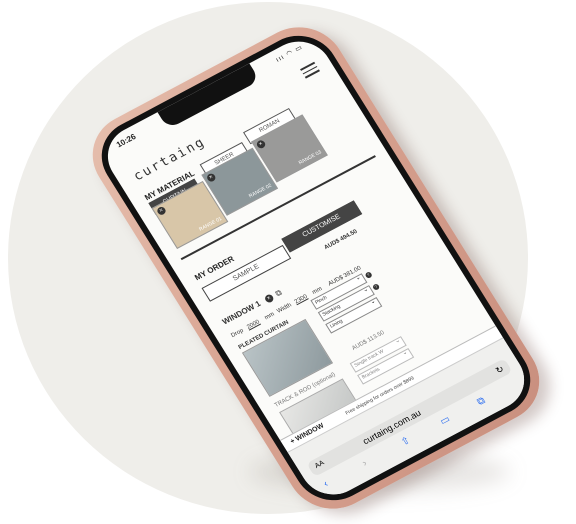 The height and width of the screenshot is (524, 576). What do you see at coordinates (289, 53) in the screenshot?
I see `signal-icon: ııı ◠ ▭` at bounding box center [289, 53].